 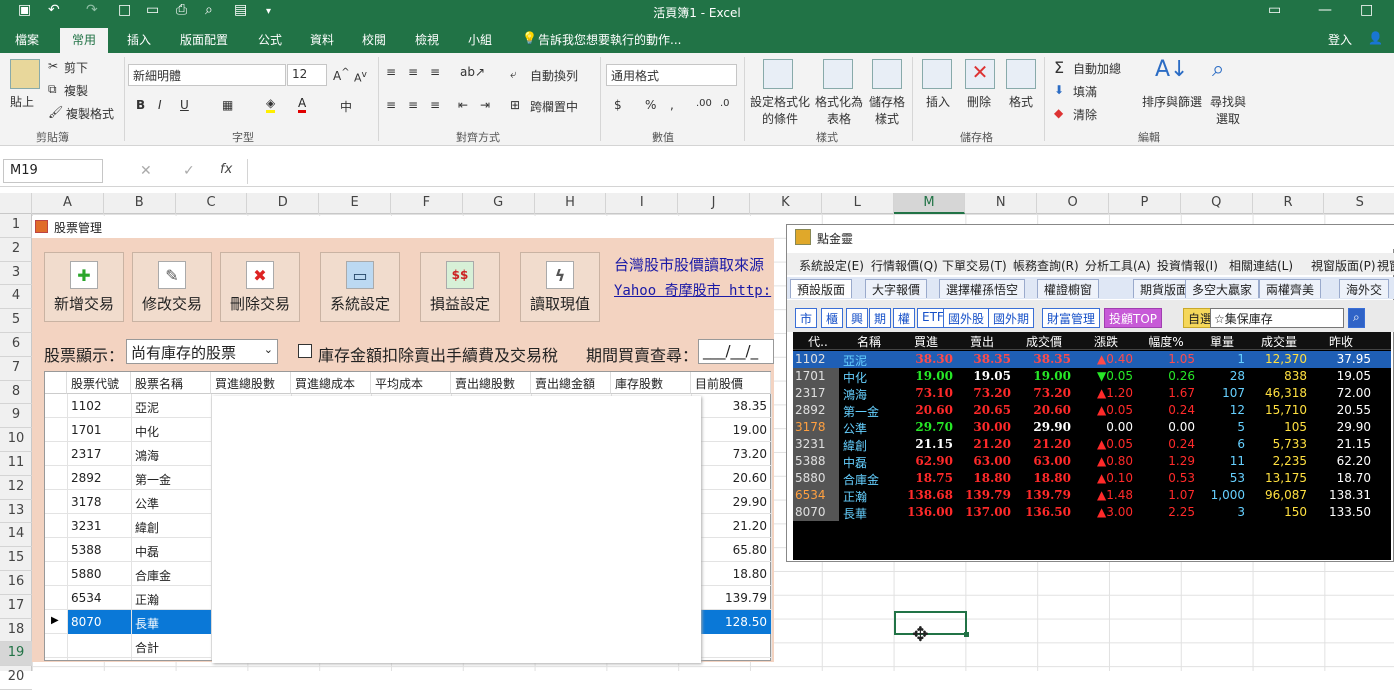 What do you see at coordinates (1001, 203) in the screenshot?
I see `column-header-n: N` at bounding box center [1001, 203].